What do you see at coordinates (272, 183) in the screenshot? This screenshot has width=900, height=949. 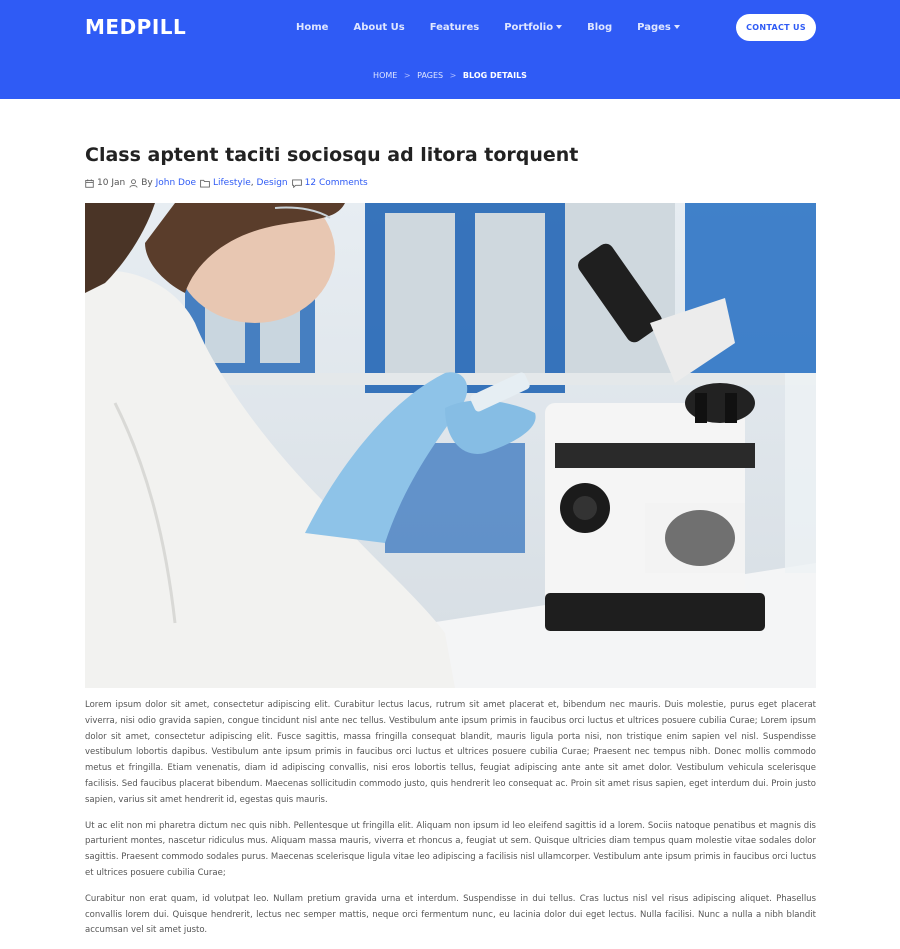 I see `category-link-design: Design` at bounding box center [272, 183].